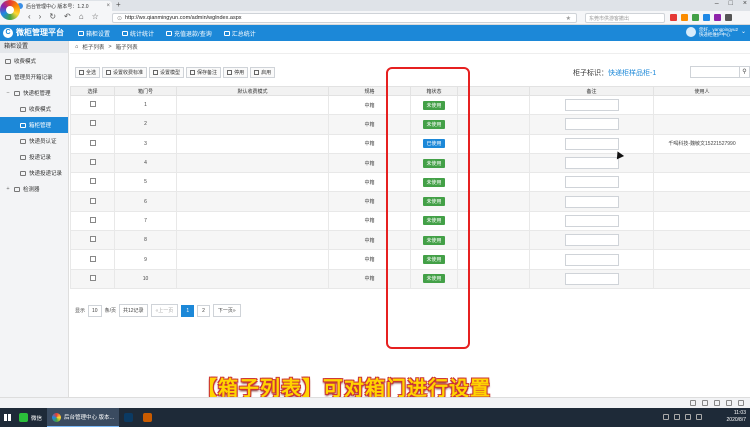 Image resolution: width=750 pixels, height=427 pixels. Describe the element at coordinates (34, 125) in the screenshot. I see `sidebar-item-cabinet-manage: 箱柜管理` at that location.